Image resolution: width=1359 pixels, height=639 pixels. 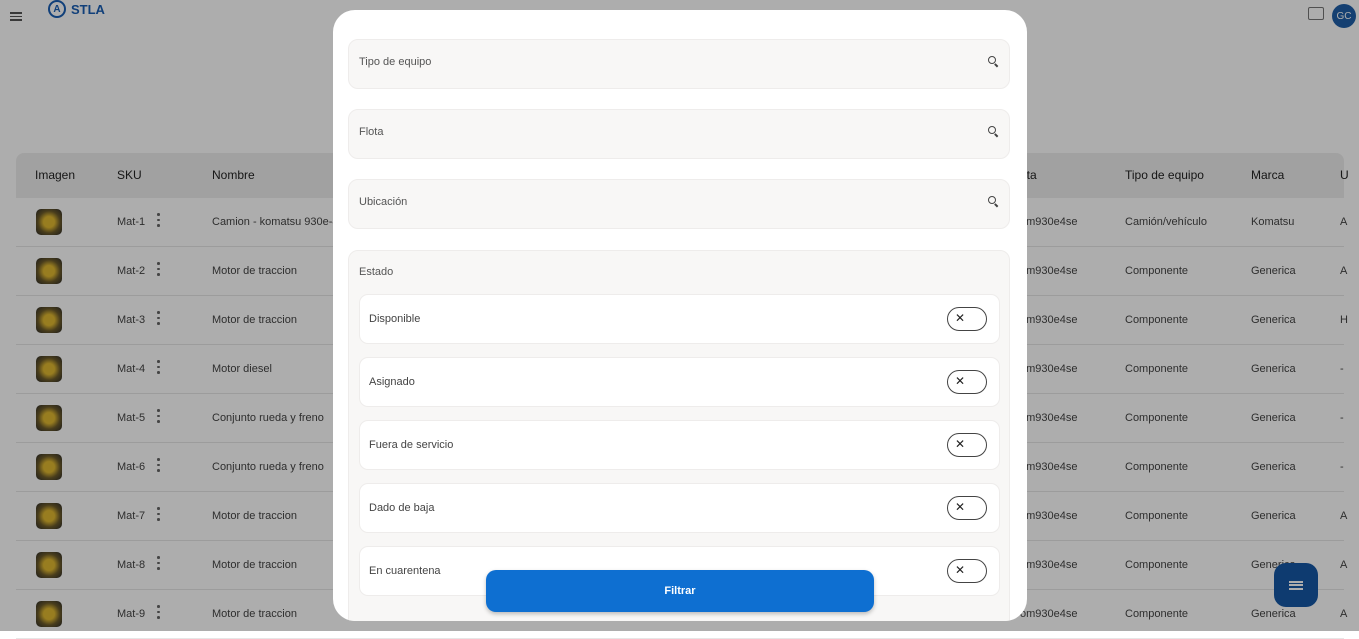 I want to click on estado-option-label: Disponible, so click(x=395, y=319).